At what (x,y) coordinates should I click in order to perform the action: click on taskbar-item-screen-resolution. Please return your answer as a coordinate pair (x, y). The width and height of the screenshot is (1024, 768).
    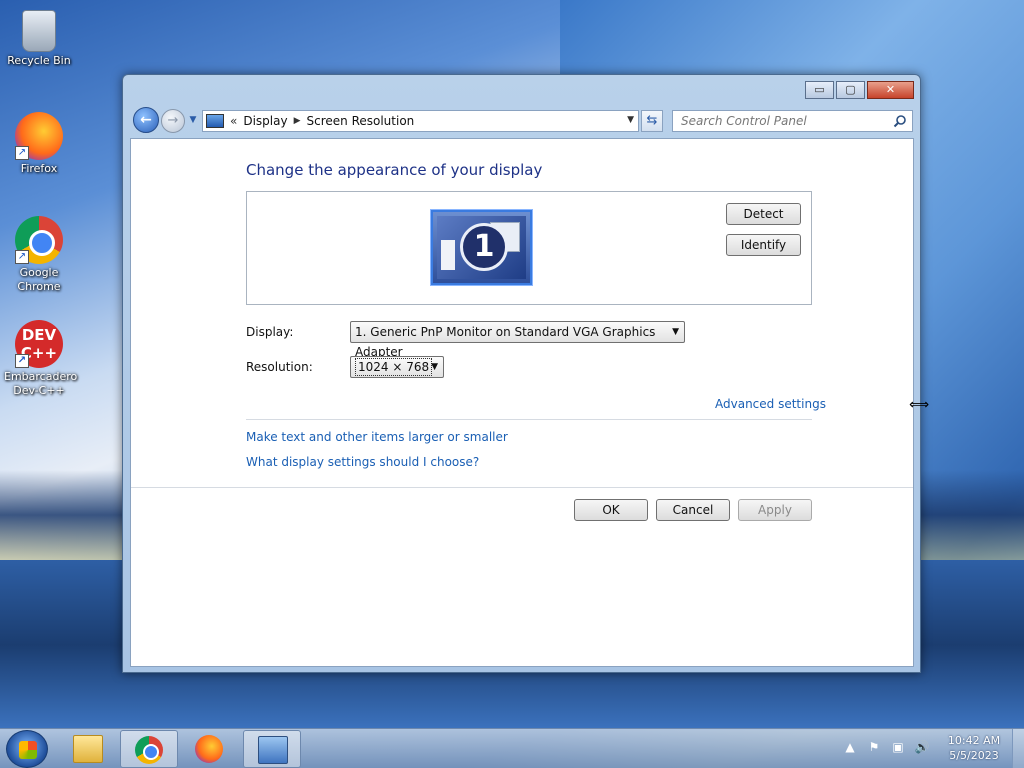
    Looking at the image, I should click on (272, 749).